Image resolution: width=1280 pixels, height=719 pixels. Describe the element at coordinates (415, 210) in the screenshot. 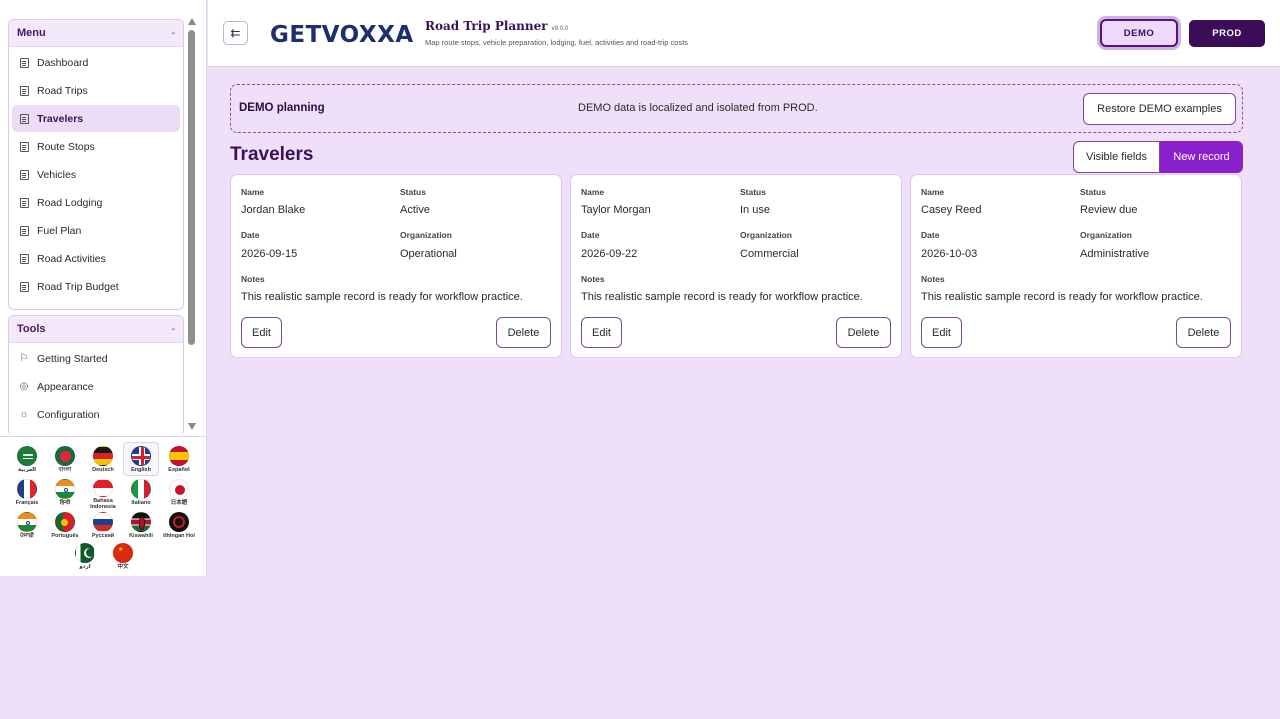

I see `status-value: Active` at that location.